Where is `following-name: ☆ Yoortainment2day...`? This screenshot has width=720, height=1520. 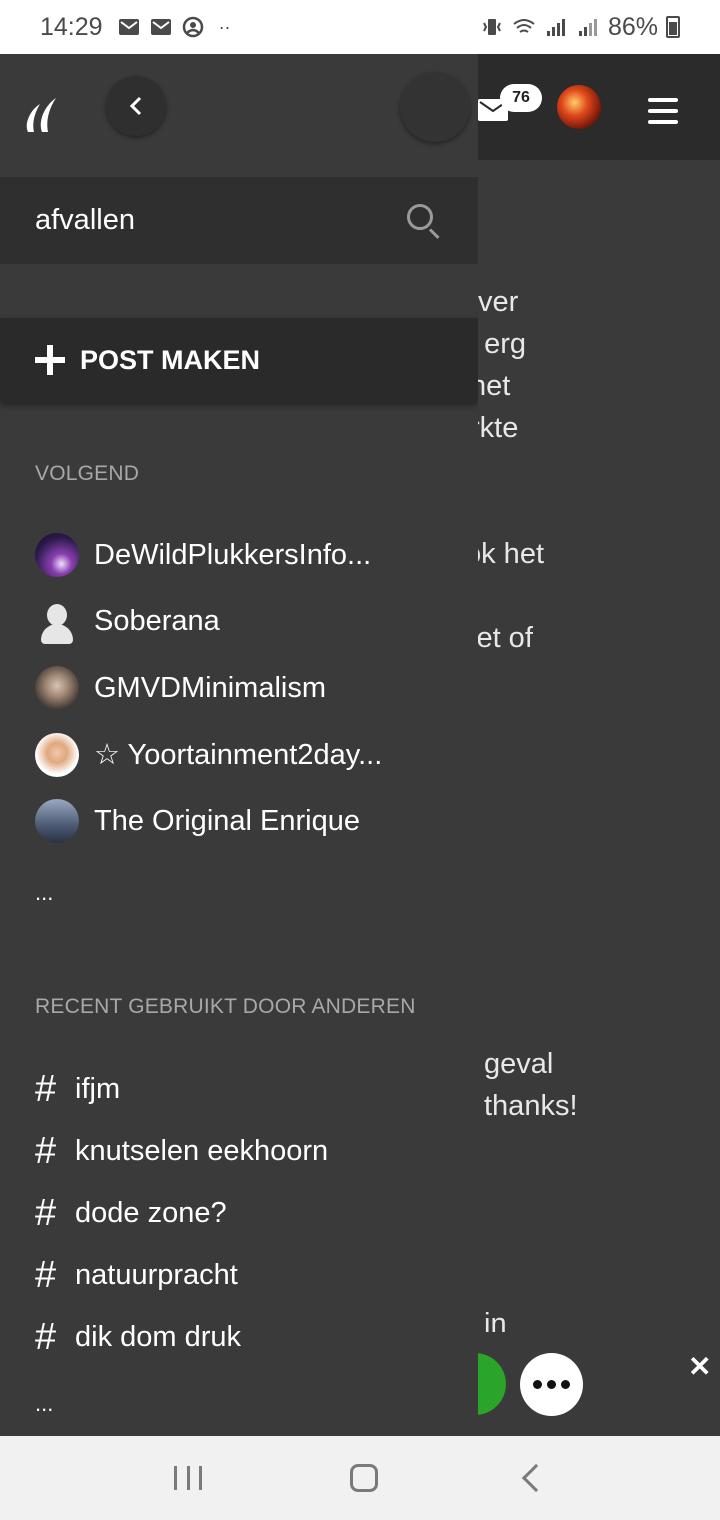
following-name: ☆ Yoortainment2day... is located at coordinates (238, 755).